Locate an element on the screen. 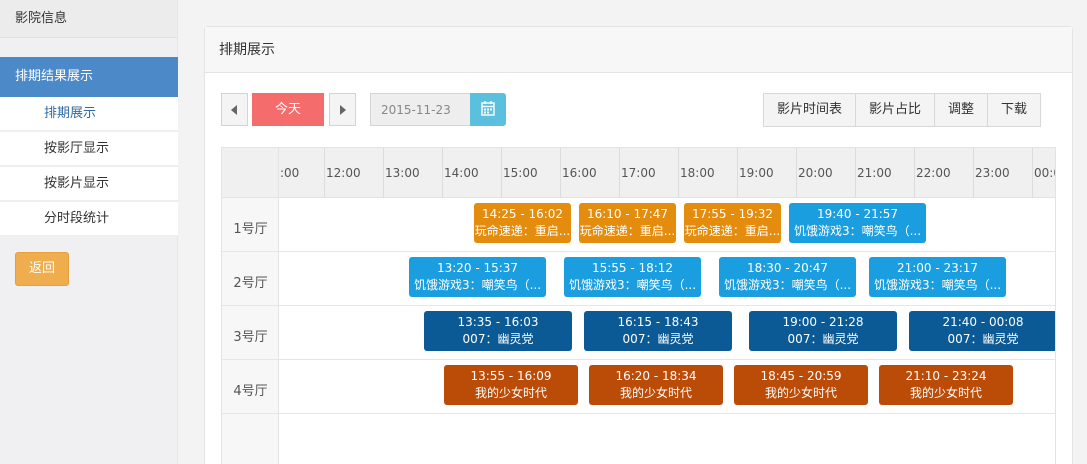  screening-time: 16:20 - 18:34 is located at coordinates (656, 376).